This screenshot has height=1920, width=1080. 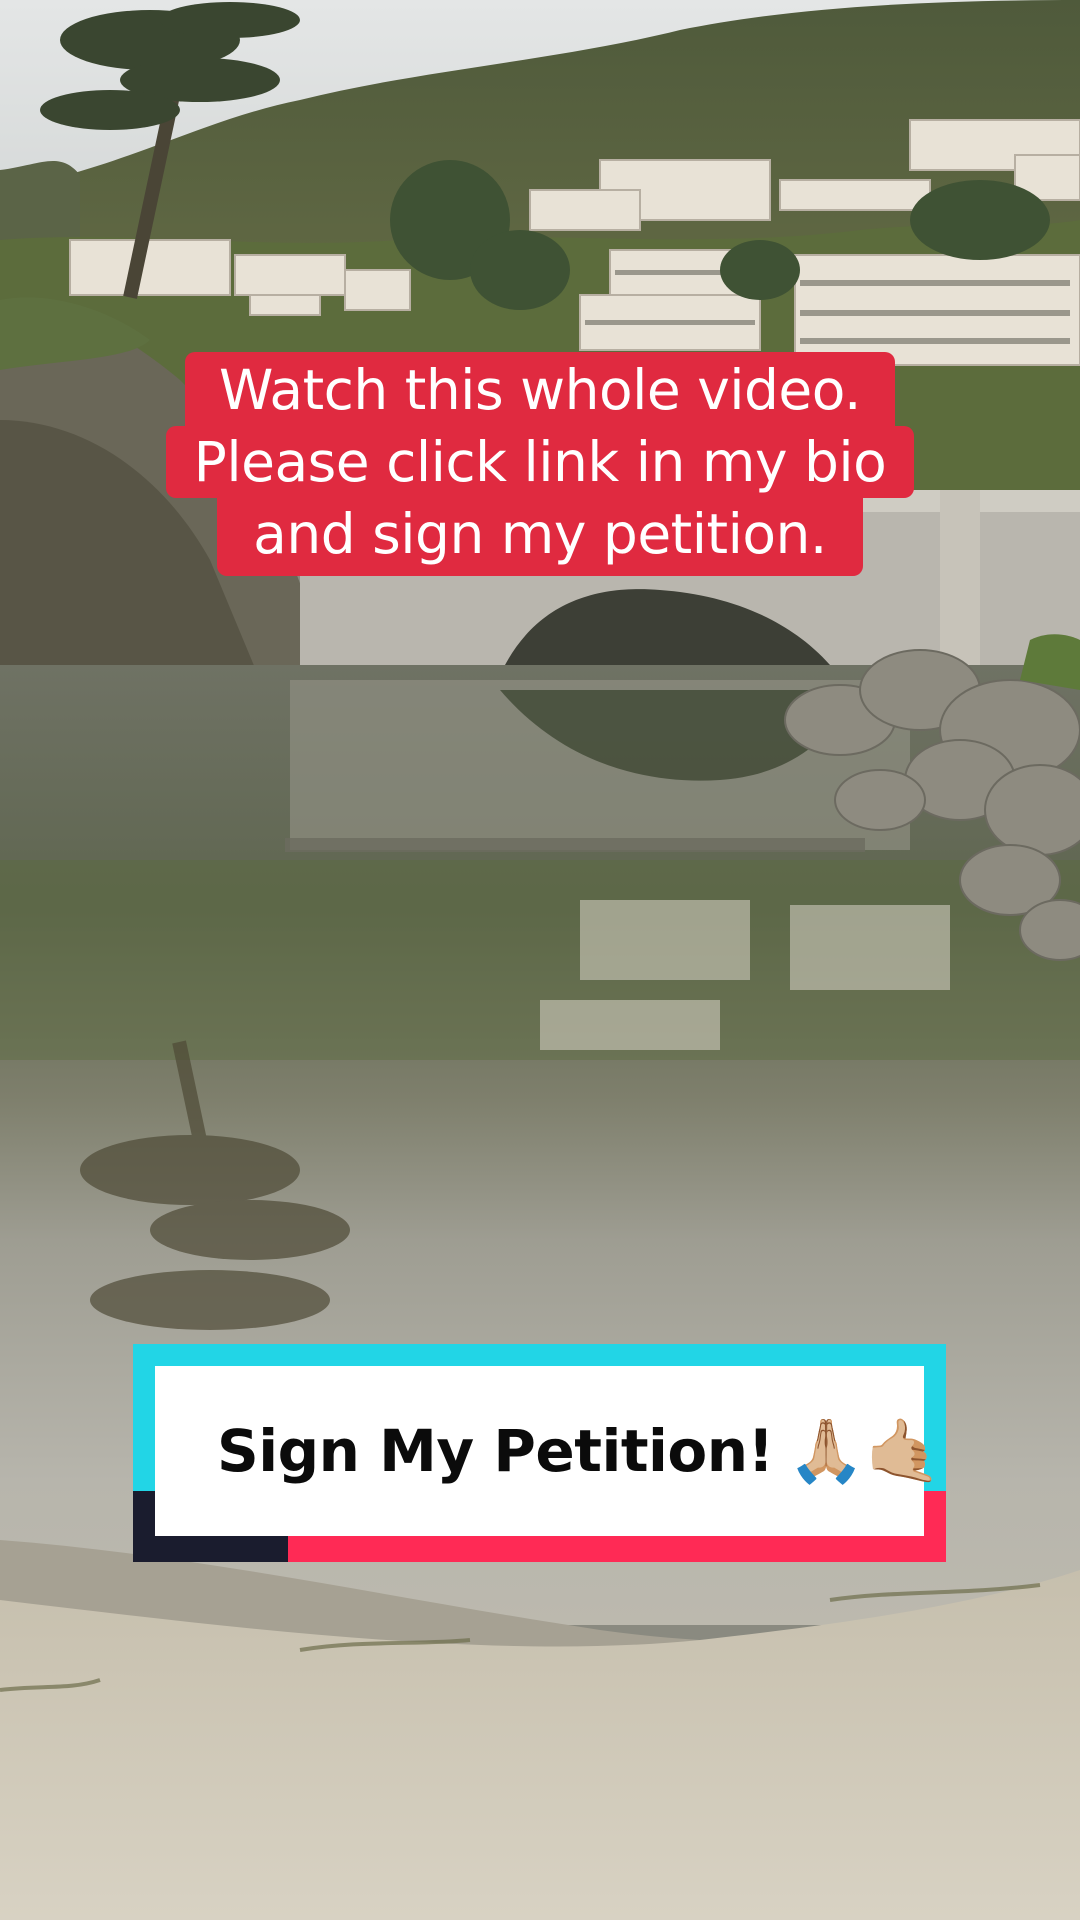 What do you see at coordinates (495, 1451) in the screenshot?
I see `banner-title: Sign My Petition!` at bounding box center [495, 1451].